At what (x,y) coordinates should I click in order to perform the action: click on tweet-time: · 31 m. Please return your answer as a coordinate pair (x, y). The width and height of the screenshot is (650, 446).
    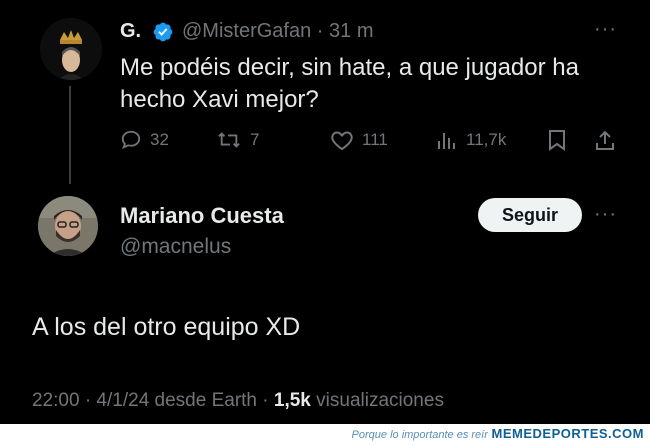
    Looking at the image, I should click on (345, 31).